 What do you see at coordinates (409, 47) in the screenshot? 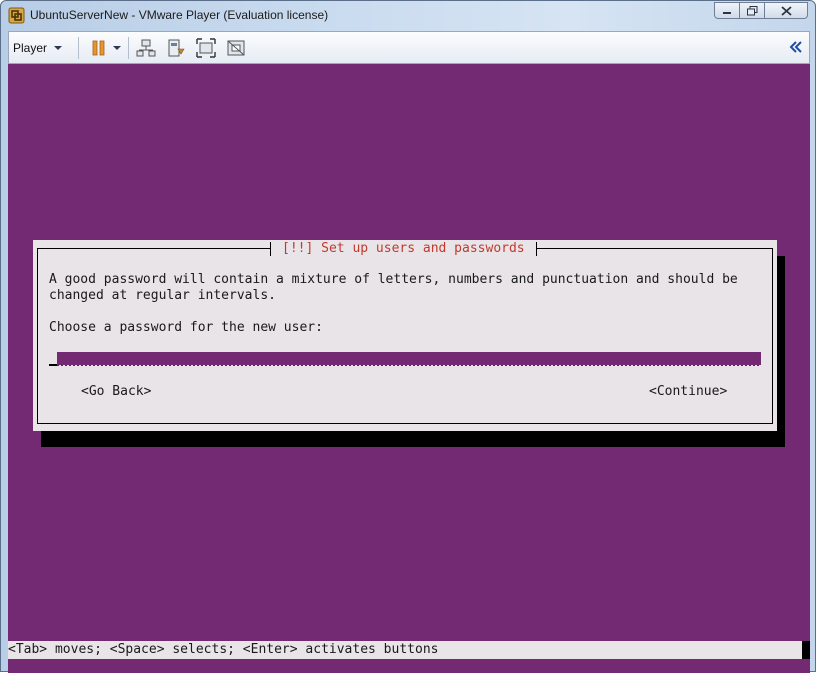
I see `player-toolbar: Player` at bounding box center [409, 47].